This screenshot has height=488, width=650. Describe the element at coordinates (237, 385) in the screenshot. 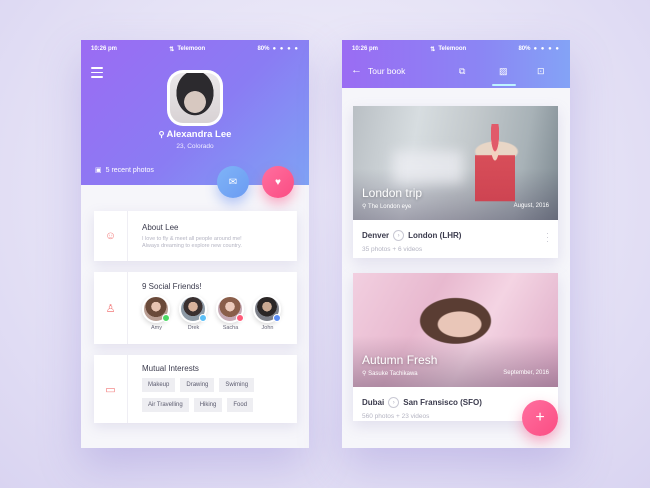

I see `interest-tag: Swiming` at that location.